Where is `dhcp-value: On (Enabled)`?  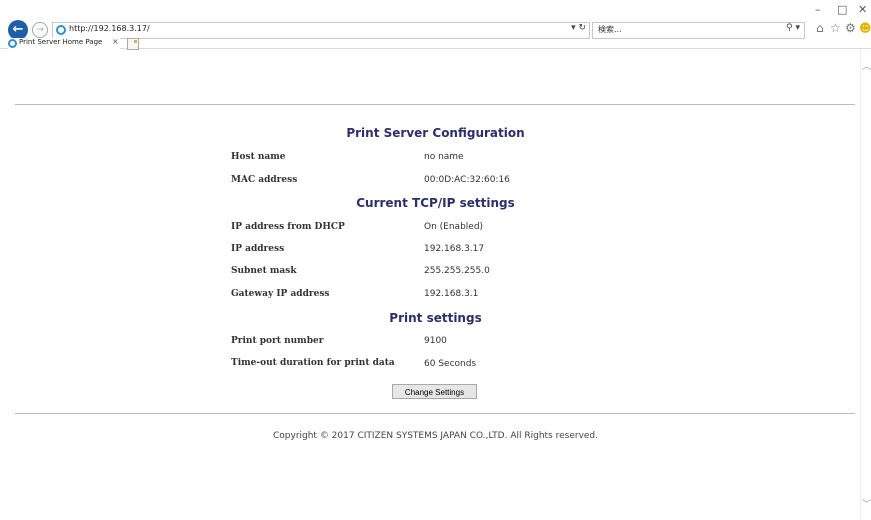
dhcp-value: On (Enabled) is located at coordinates (454, 227).